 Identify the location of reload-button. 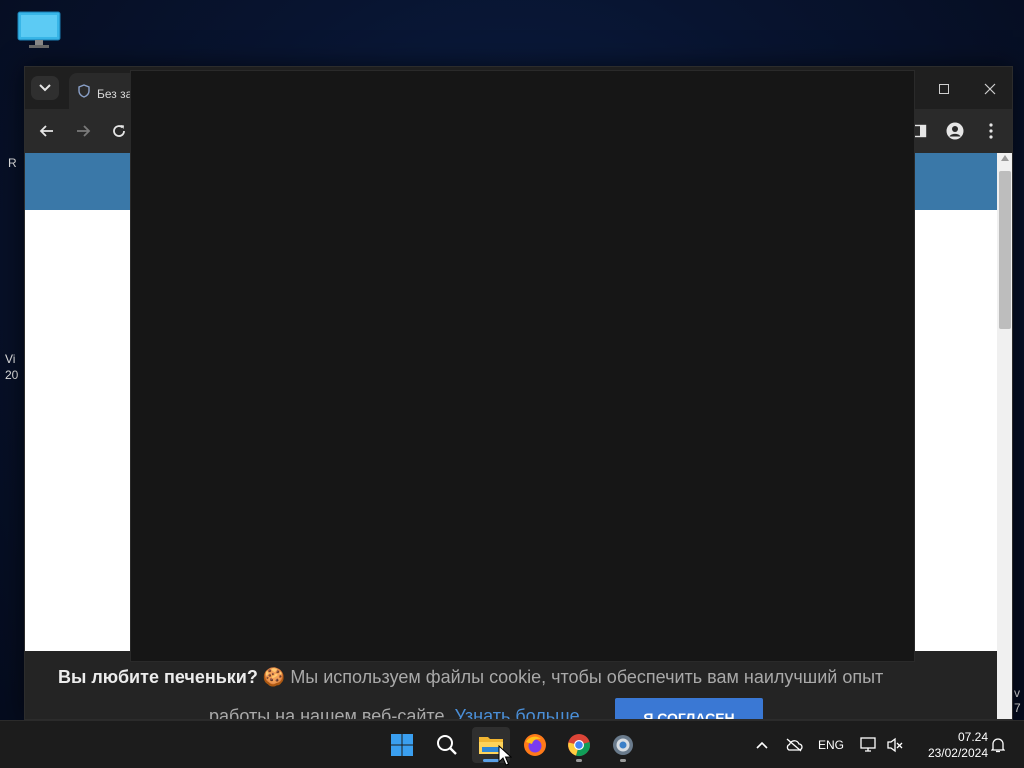
(119, 131).